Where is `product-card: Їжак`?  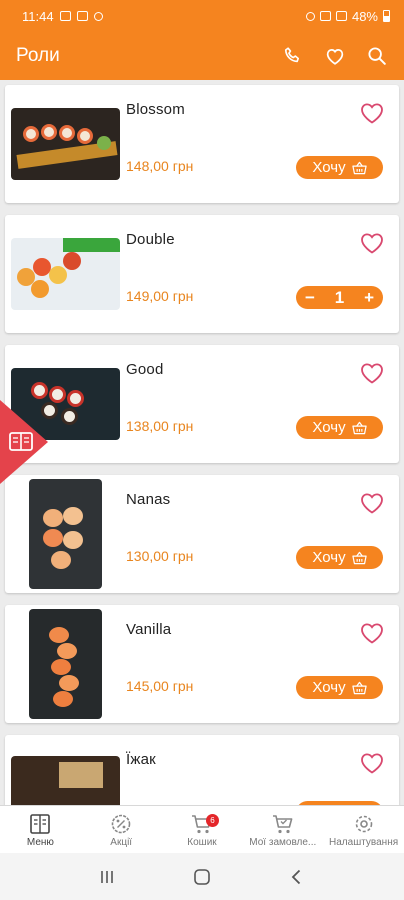
product-card: Їжак is located at coordinates (202, 770).